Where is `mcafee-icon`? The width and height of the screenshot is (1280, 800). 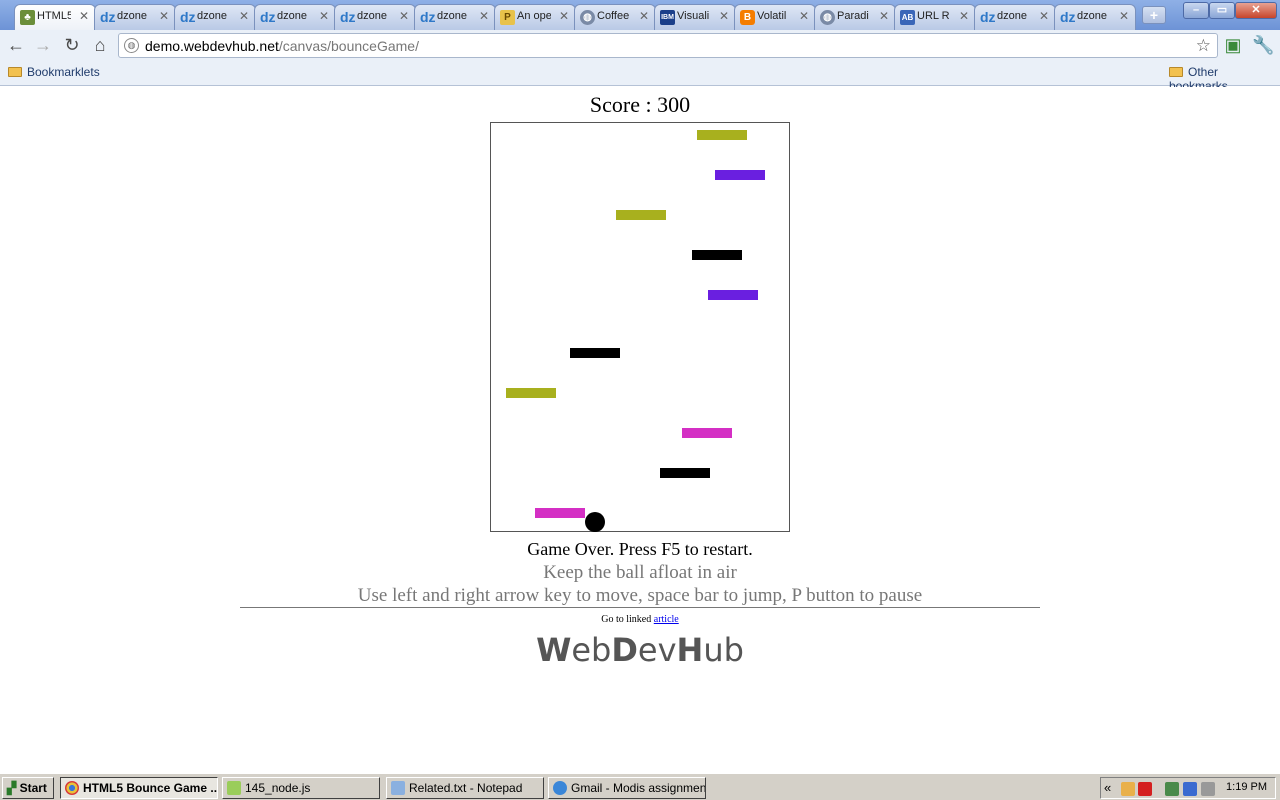
mcafee-icon is located at coordinates (1145, 789).